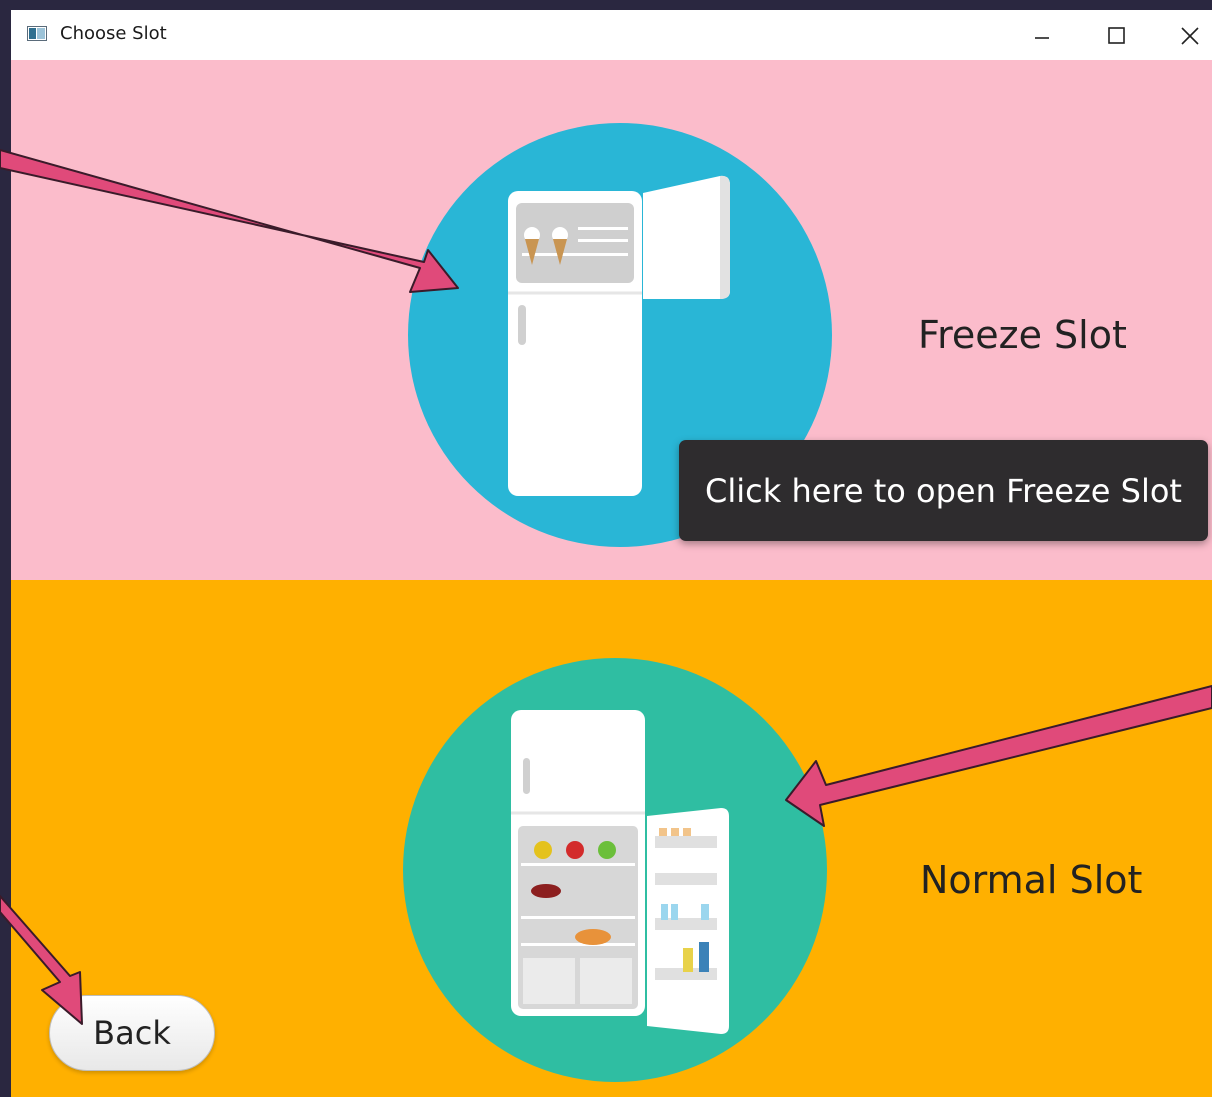 The width and height of the screenshot is (1212, 1097). I want to click on minimize-icon, so click(1042, 35).